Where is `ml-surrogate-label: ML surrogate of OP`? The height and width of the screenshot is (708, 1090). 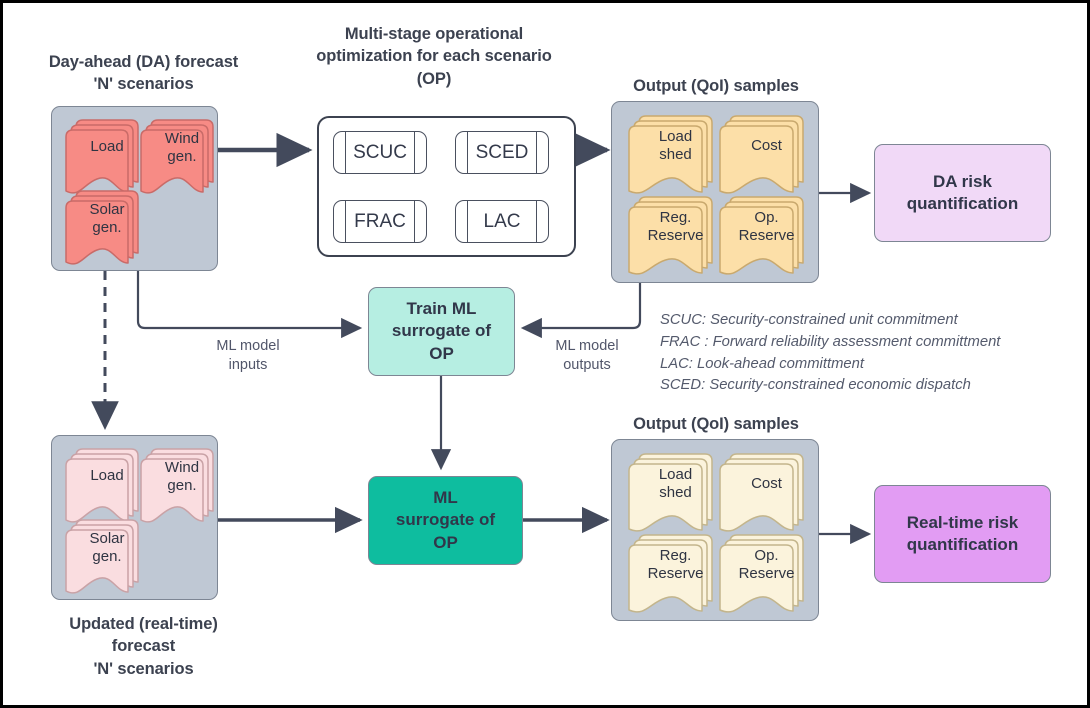
ml-surrogate-label: ML surrogate of OP is located at coordinates (445, 520).